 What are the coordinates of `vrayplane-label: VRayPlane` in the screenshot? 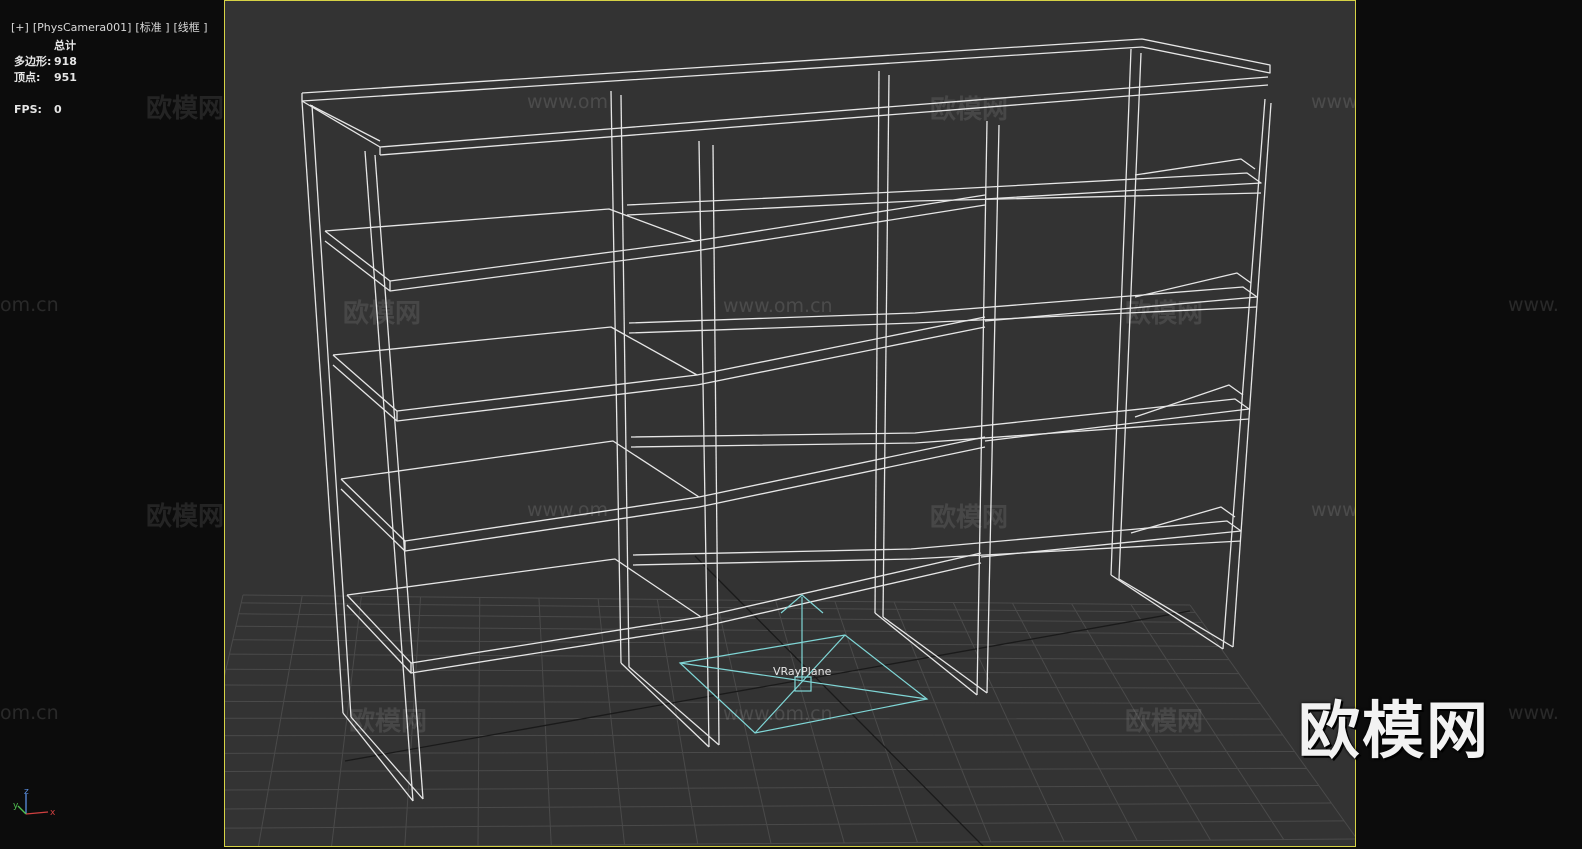 It's located at (802, 671).